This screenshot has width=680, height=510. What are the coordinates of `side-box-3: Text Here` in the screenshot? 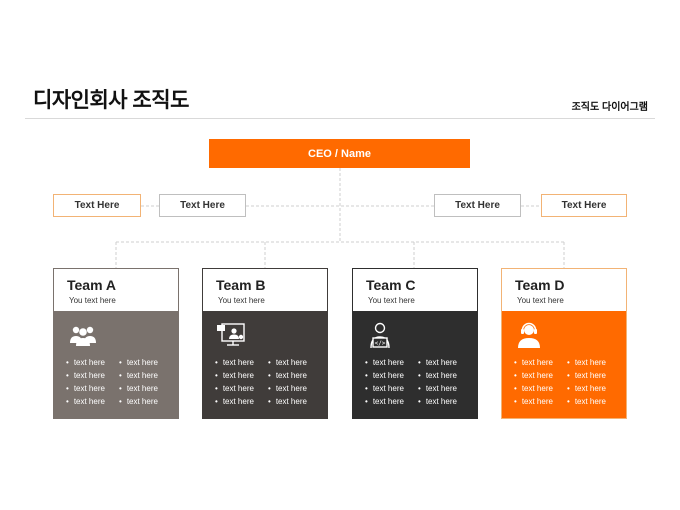 It's located at (477, 205).